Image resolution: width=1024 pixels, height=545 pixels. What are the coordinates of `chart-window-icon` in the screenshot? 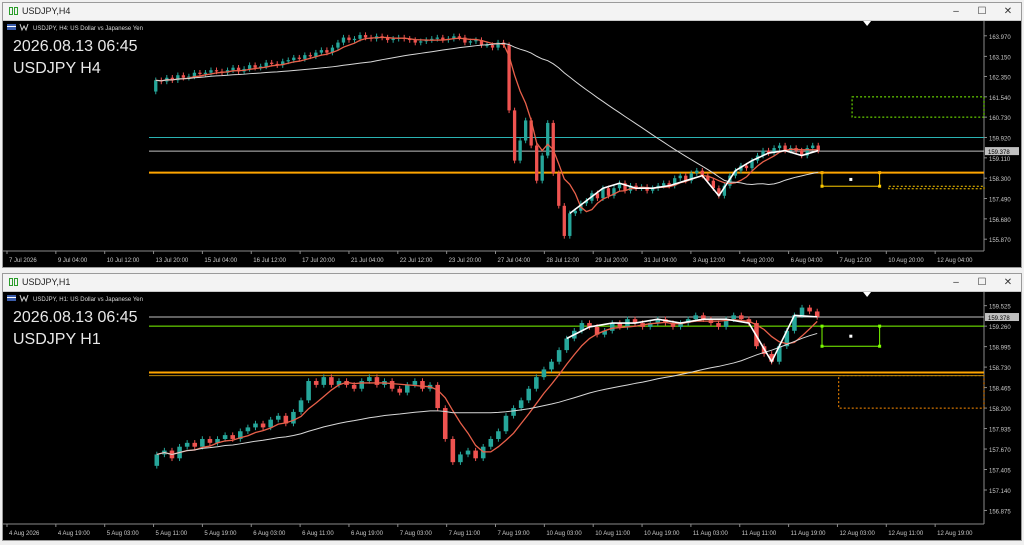 It's located at (13, 11).